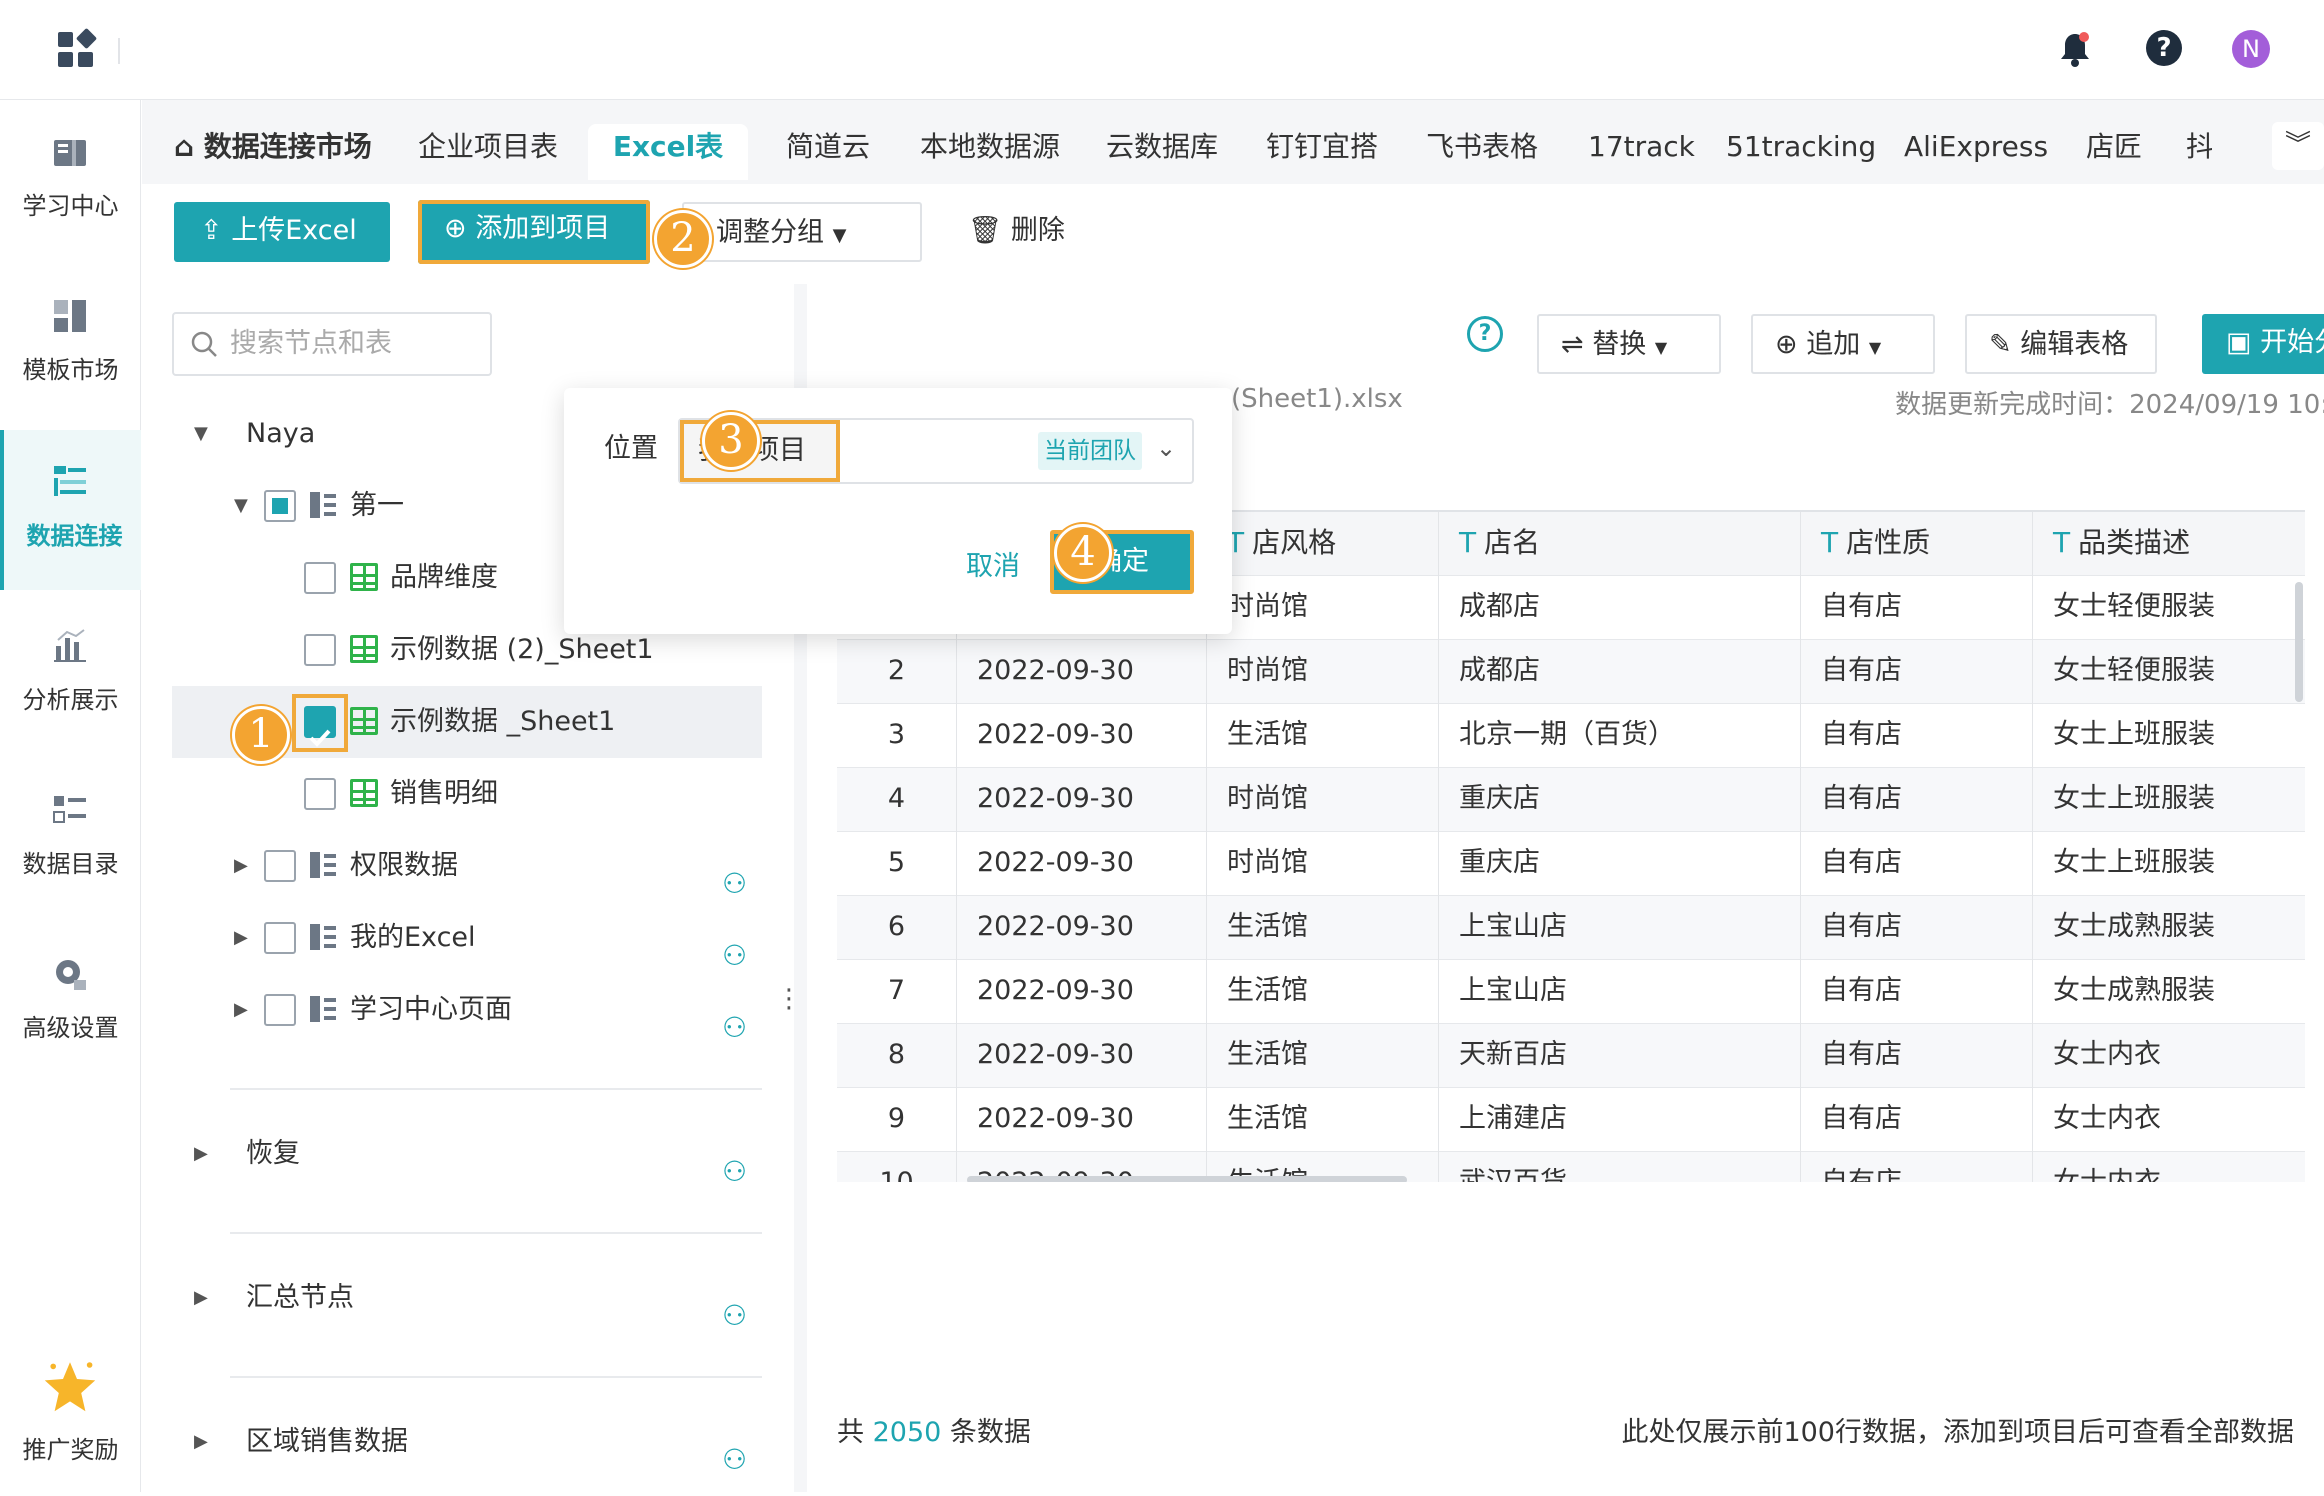  What do you see at coordinates (1572, 344) in the screenshot?
I see `swap-icon: ⇌` at bounding box center [1572, 344].